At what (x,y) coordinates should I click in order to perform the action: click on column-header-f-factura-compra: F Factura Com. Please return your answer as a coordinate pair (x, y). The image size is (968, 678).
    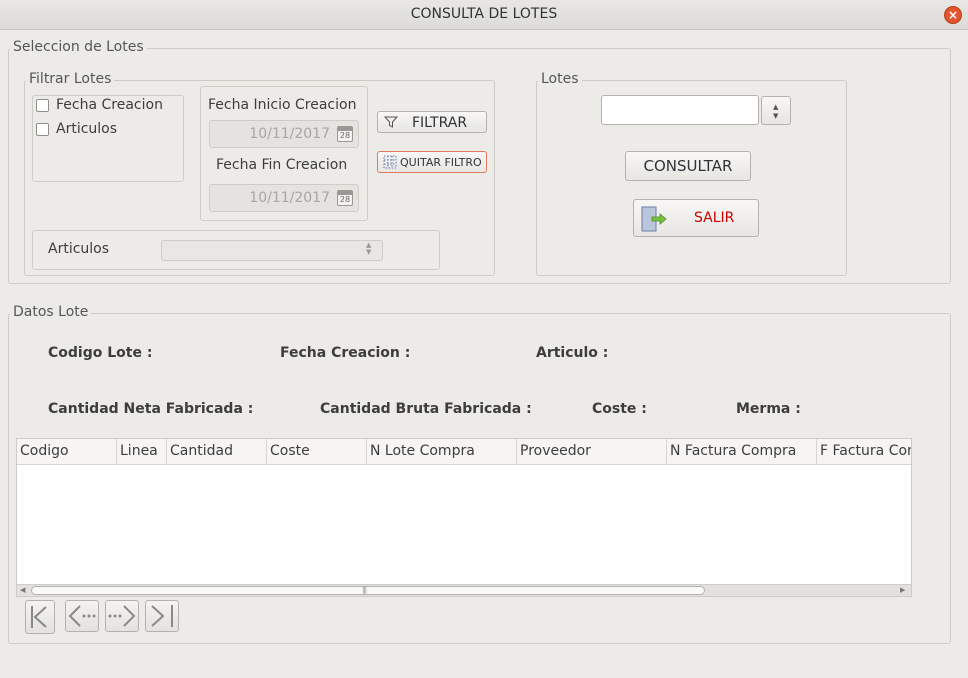
    Looking at the image, I should click on (864, 452).